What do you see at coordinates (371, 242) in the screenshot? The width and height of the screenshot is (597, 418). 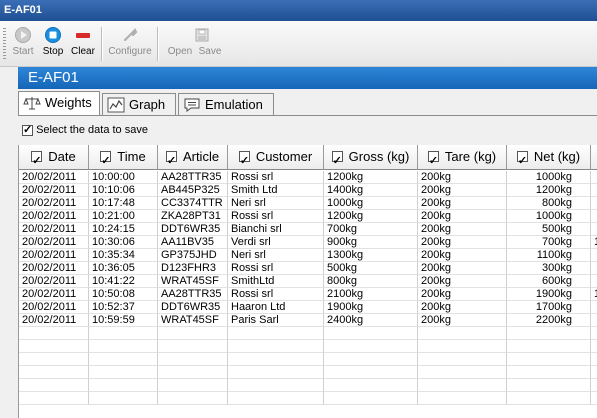 I see `table-cell: 900kg` at bounding box center [371, 242].